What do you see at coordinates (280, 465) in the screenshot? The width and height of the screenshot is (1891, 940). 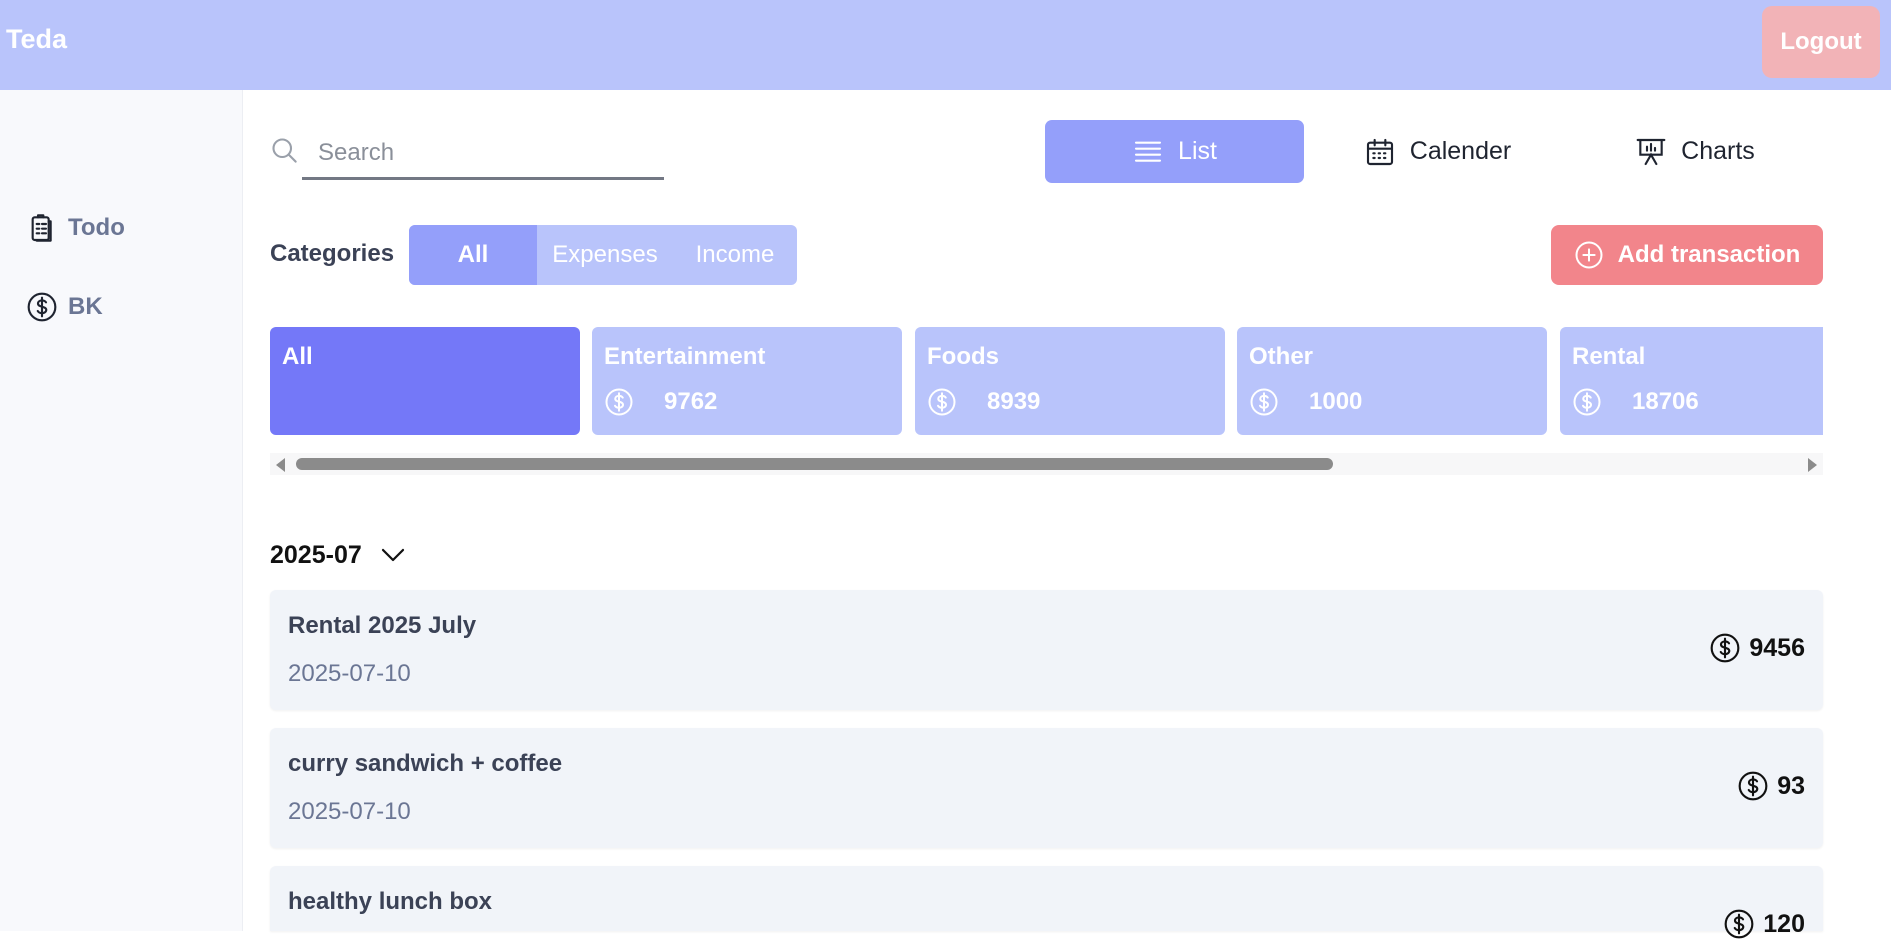 I see `scroll-left-arrow-icon` at bounding box center [280, 465].